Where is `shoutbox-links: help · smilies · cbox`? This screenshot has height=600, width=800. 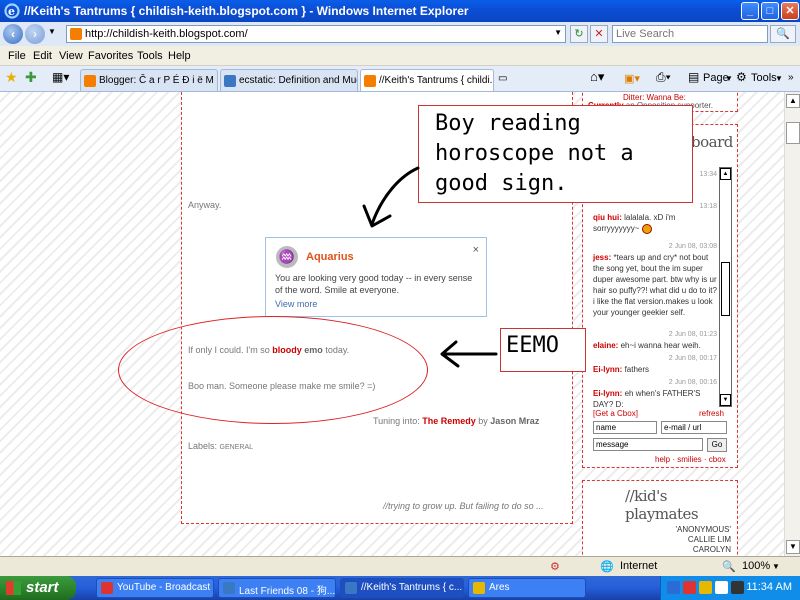
shoutbox-links: help · smilies · cbox is located at coordinates (690, 459).